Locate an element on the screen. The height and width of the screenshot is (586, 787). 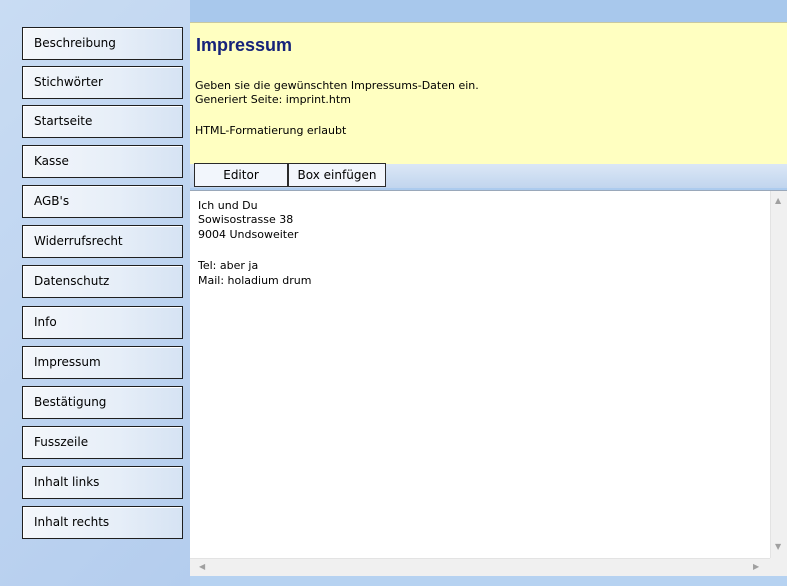
sidebar-item-impressum: Impressum is located at coordinates (102, 362).